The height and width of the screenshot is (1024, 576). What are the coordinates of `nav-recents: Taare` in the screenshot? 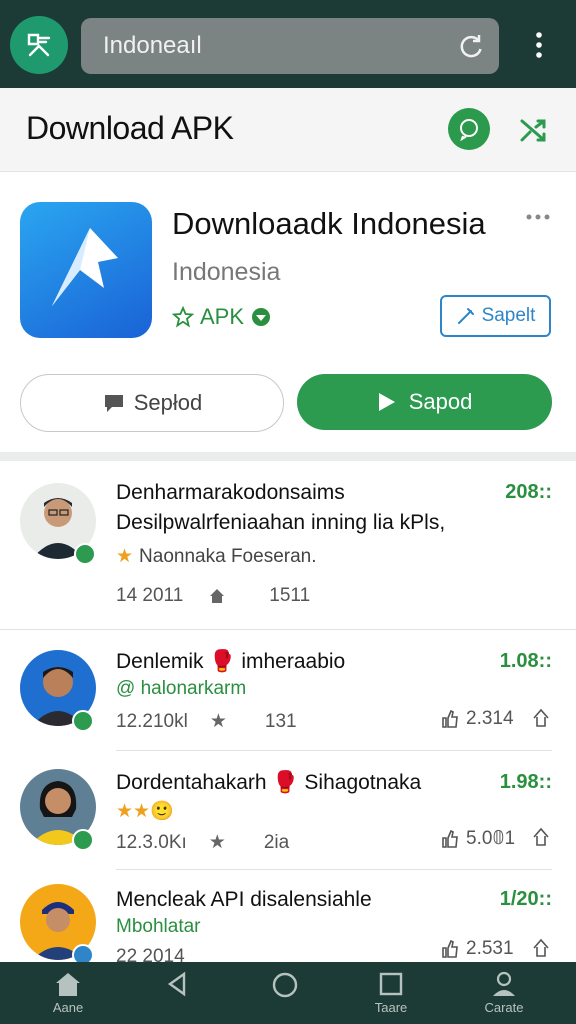 It's located at (391, 992).